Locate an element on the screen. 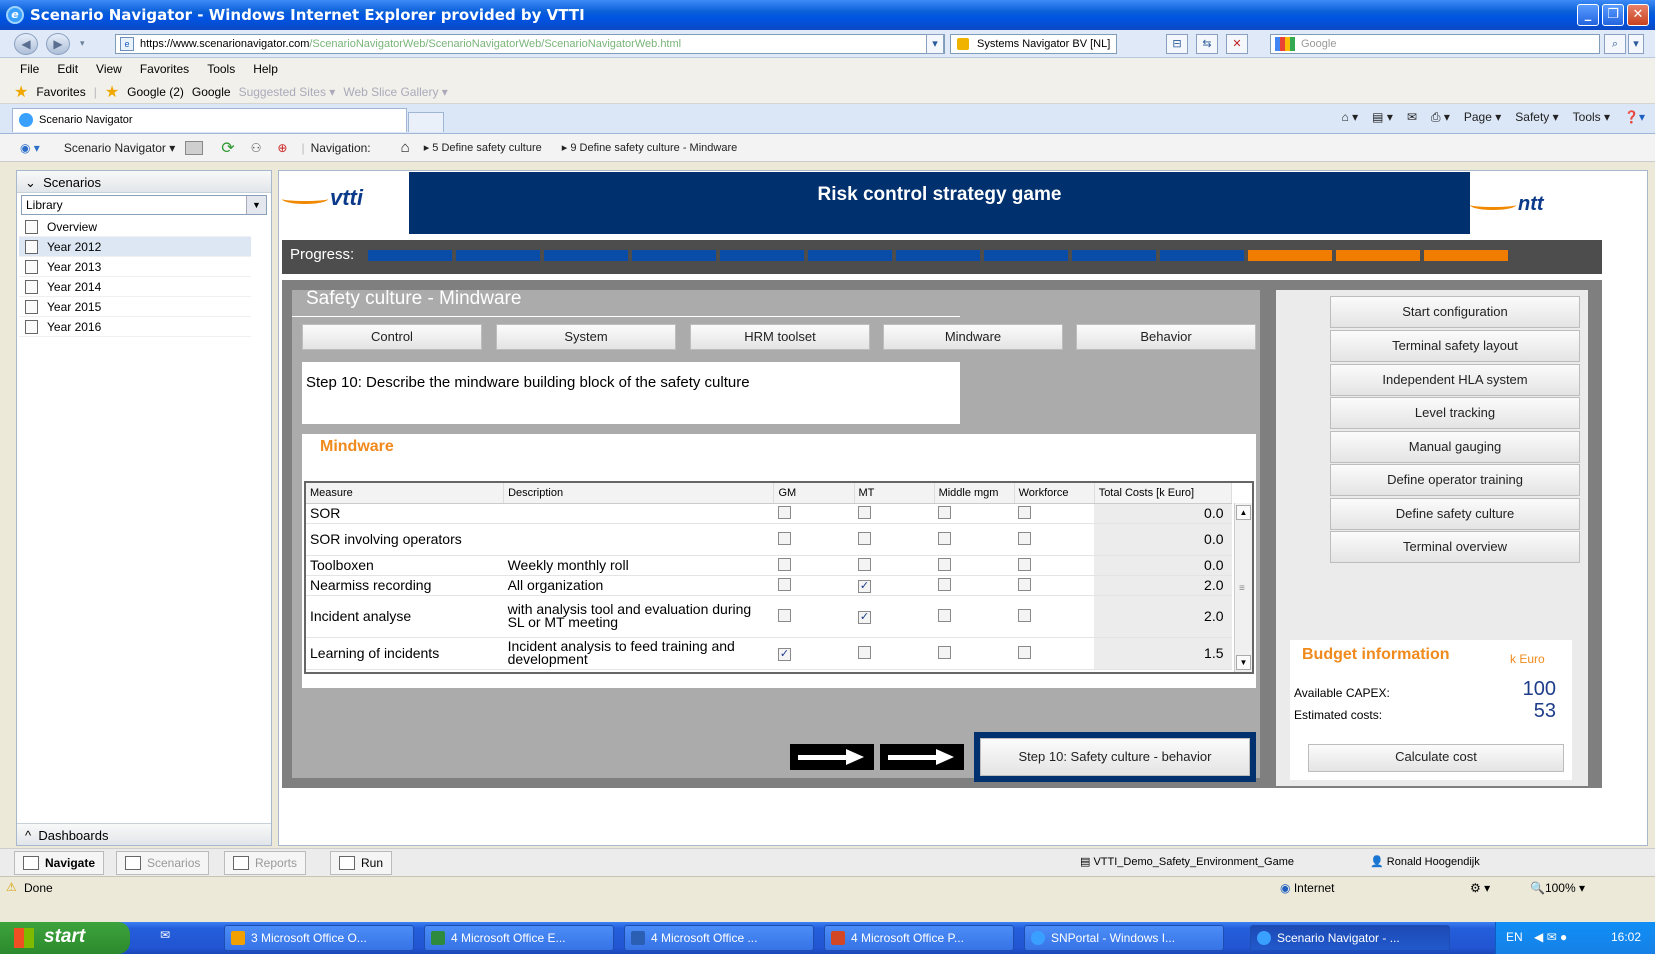  add-favorite-icon: ★ is located at coordinates (112, 92).